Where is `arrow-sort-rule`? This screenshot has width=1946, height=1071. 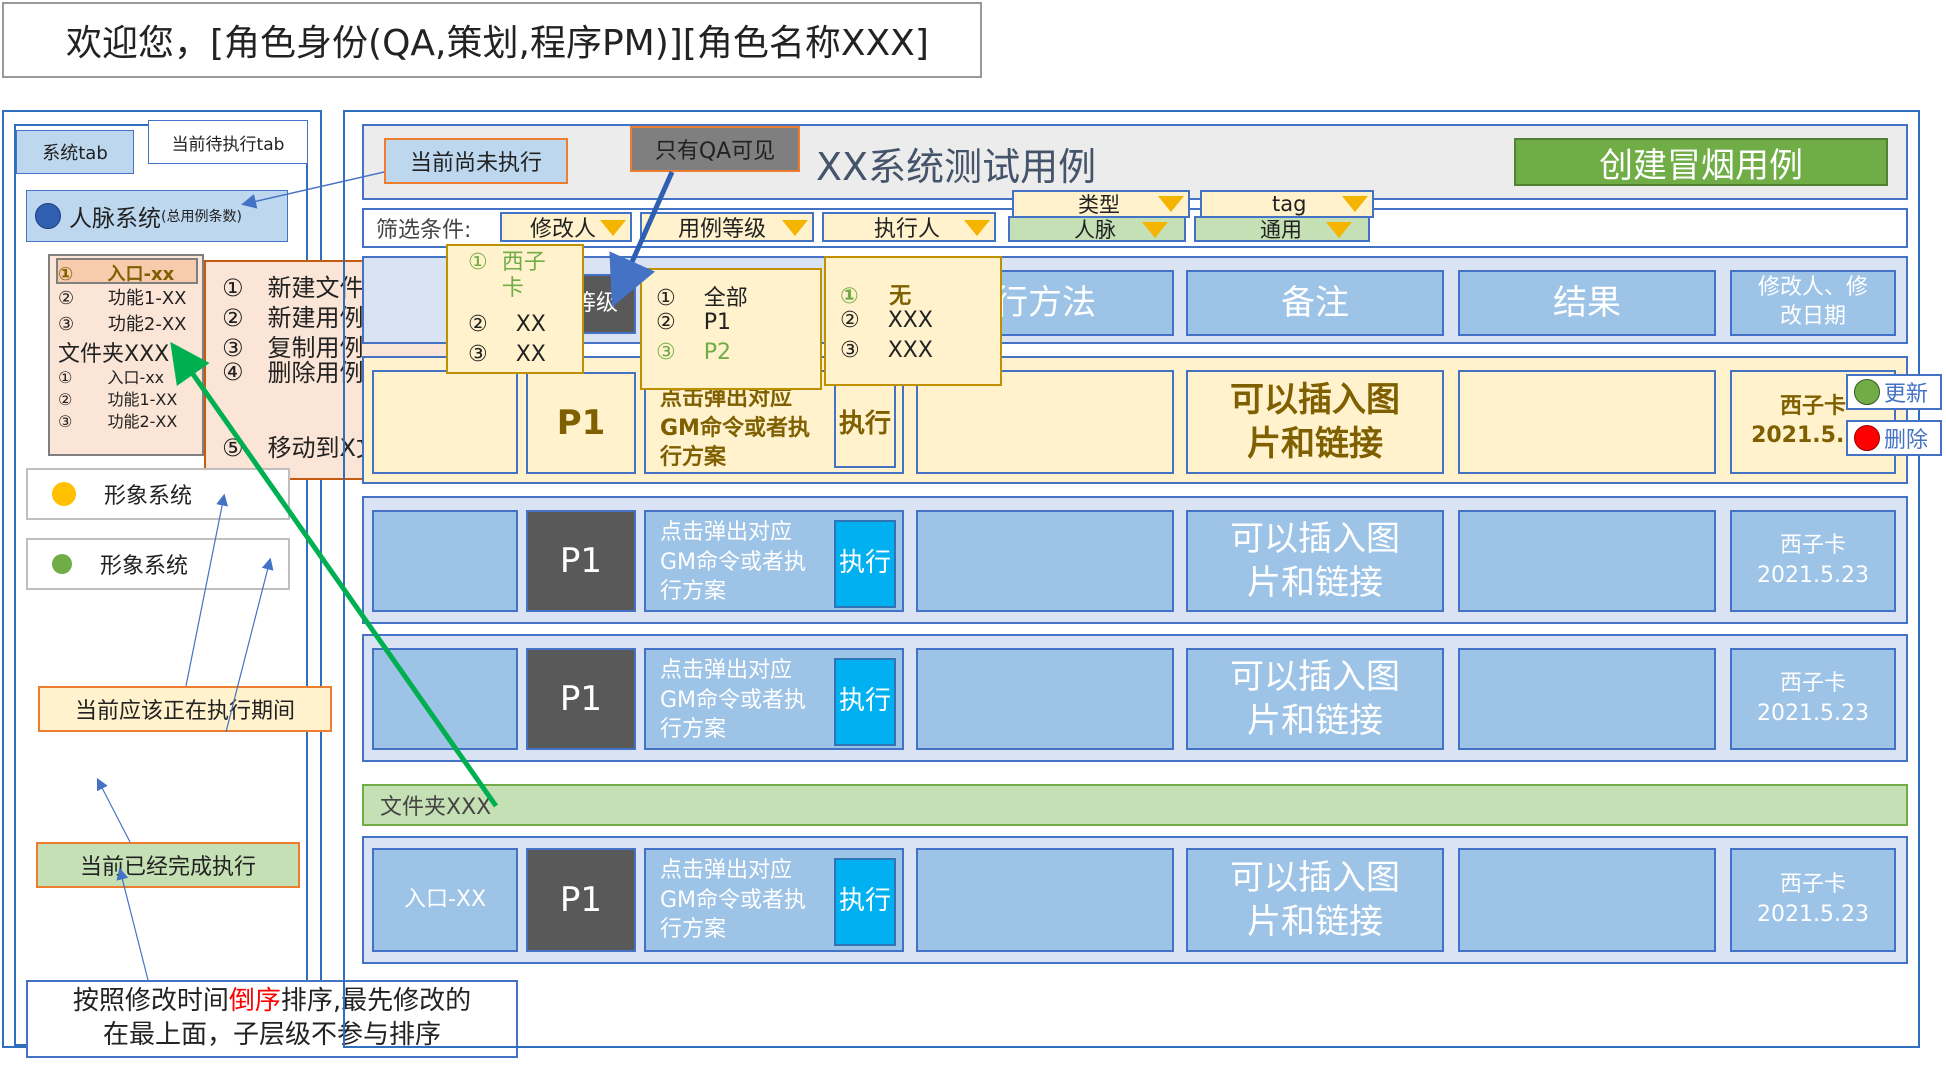
arrow-sort-rule is located at coordinates (132, 924).